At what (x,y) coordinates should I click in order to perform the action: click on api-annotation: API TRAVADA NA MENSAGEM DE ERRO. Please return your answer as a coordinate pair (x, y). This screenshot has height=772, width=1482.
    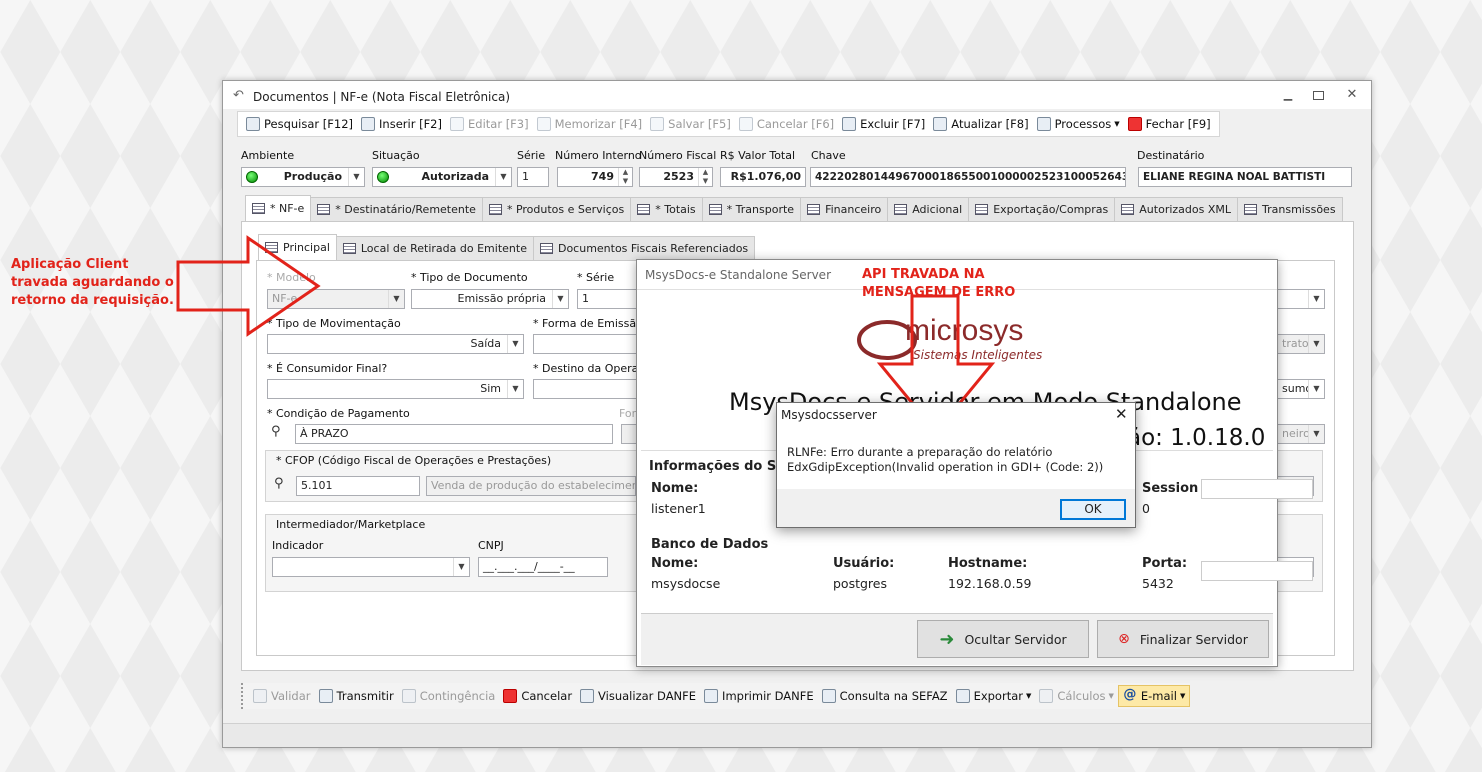
    Looking at the image, I should click on (938, 284).